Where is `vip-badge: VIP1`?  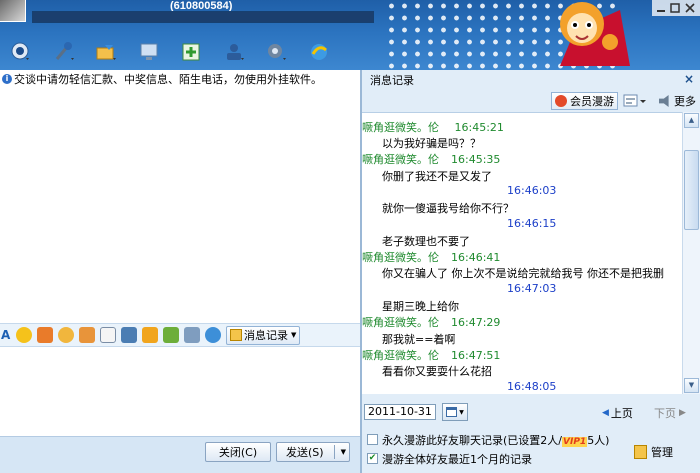
vip-badge: VIP1 is located at coordinates (575, 442).